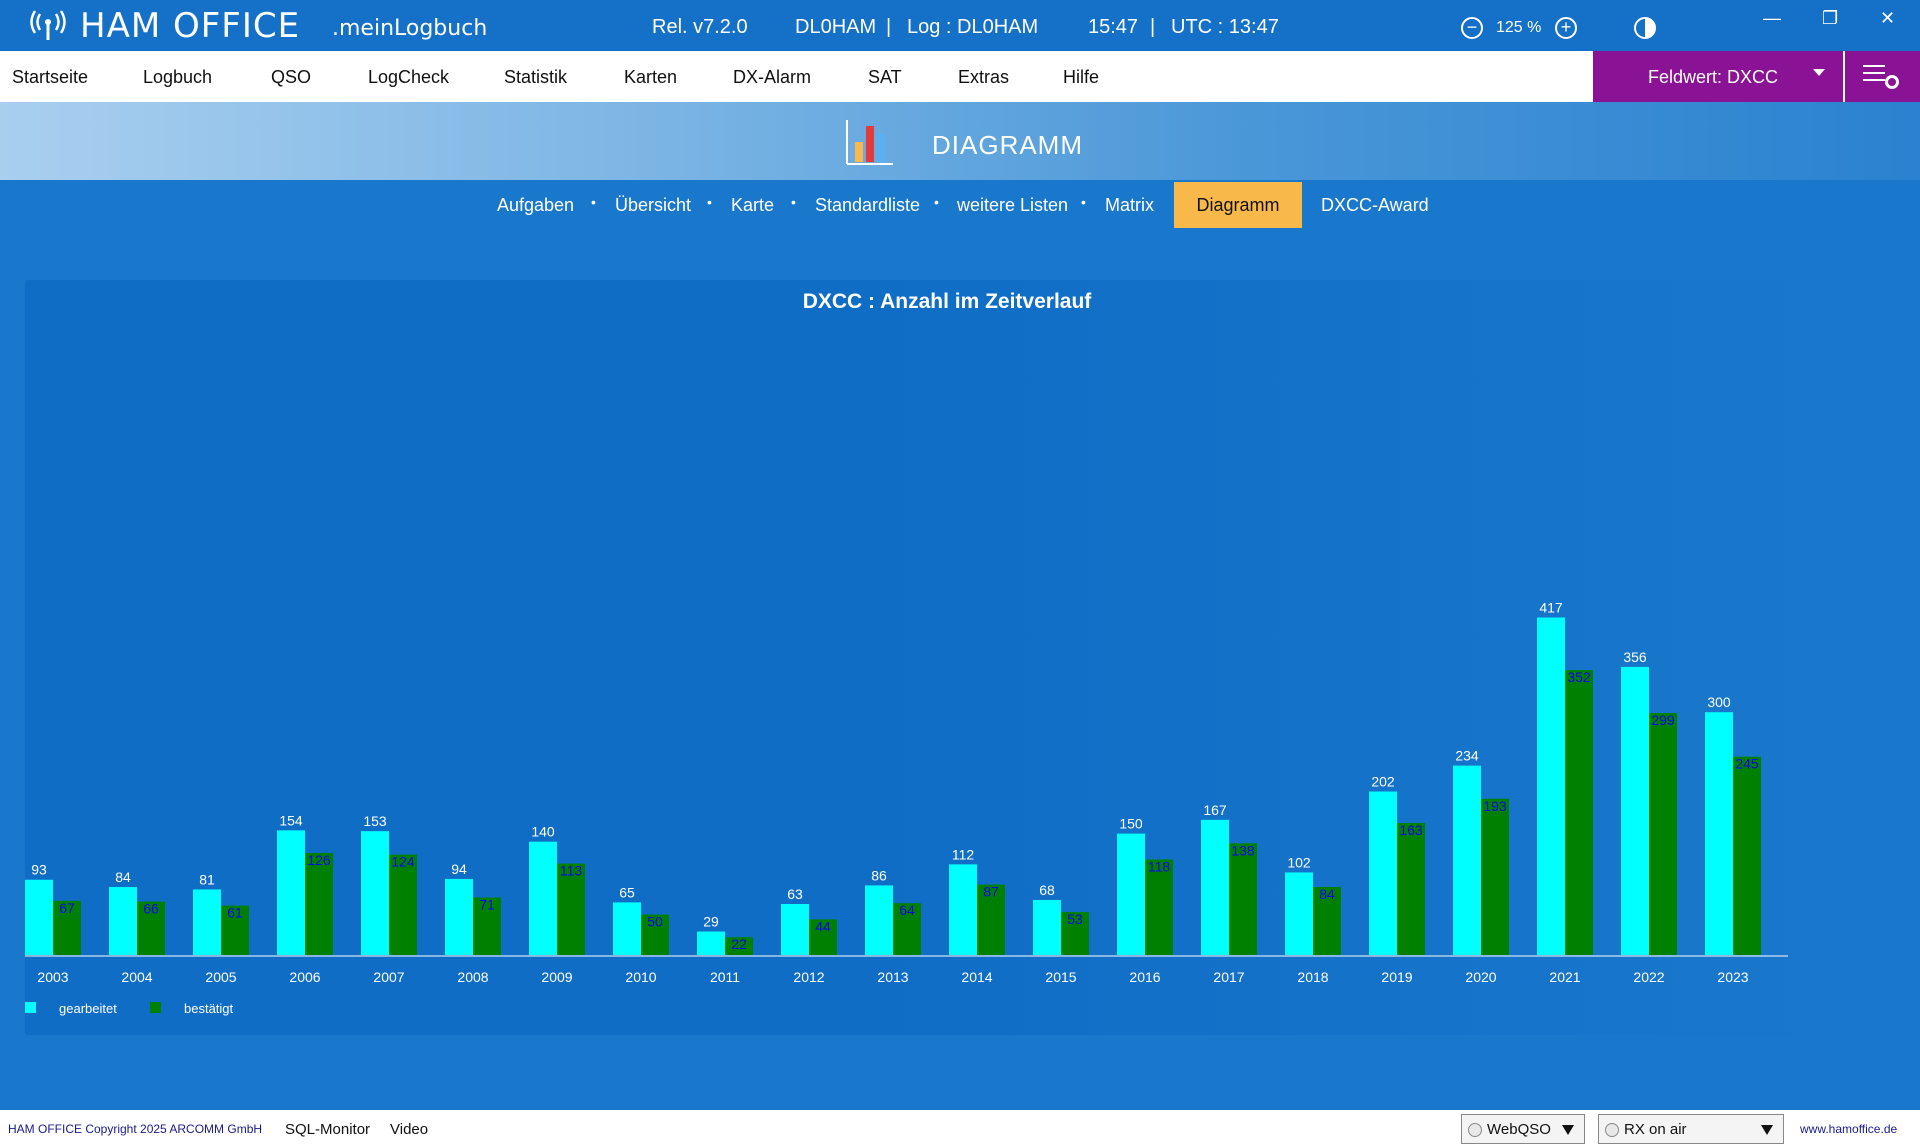 This screenshot has width=1920, height=1148. I want to click on data-label-gearbeitet: 63, so click(795, 894).